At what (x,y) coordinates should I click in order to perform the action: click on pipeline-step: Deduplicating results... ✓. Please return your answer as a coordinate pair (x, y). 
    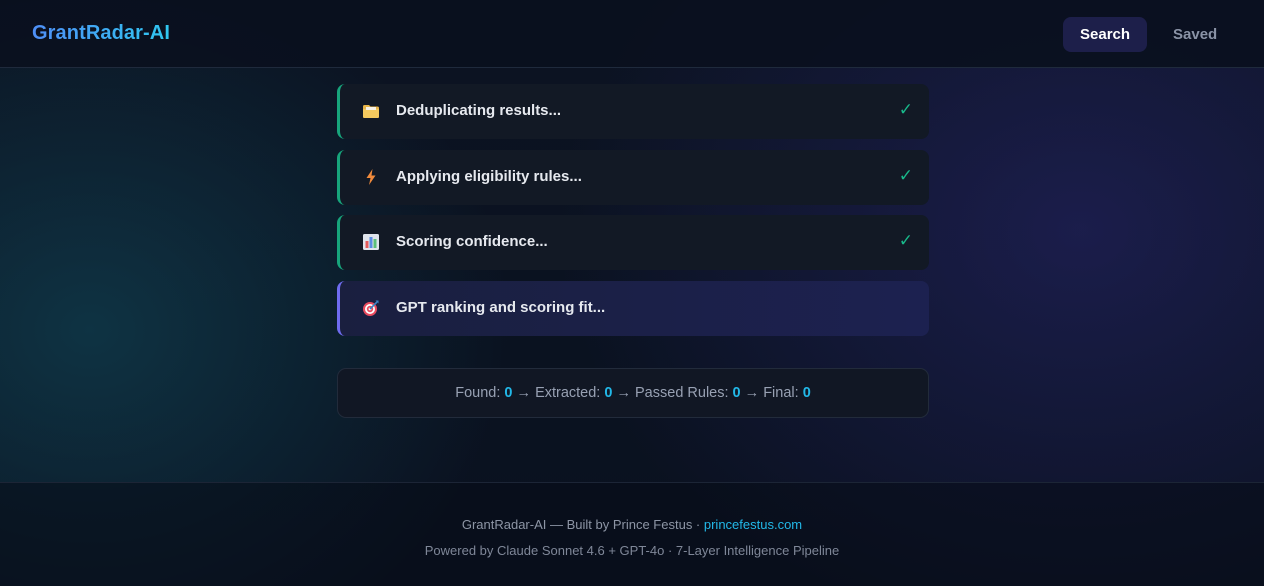
    Looking at the image, I should click on (633, 111).